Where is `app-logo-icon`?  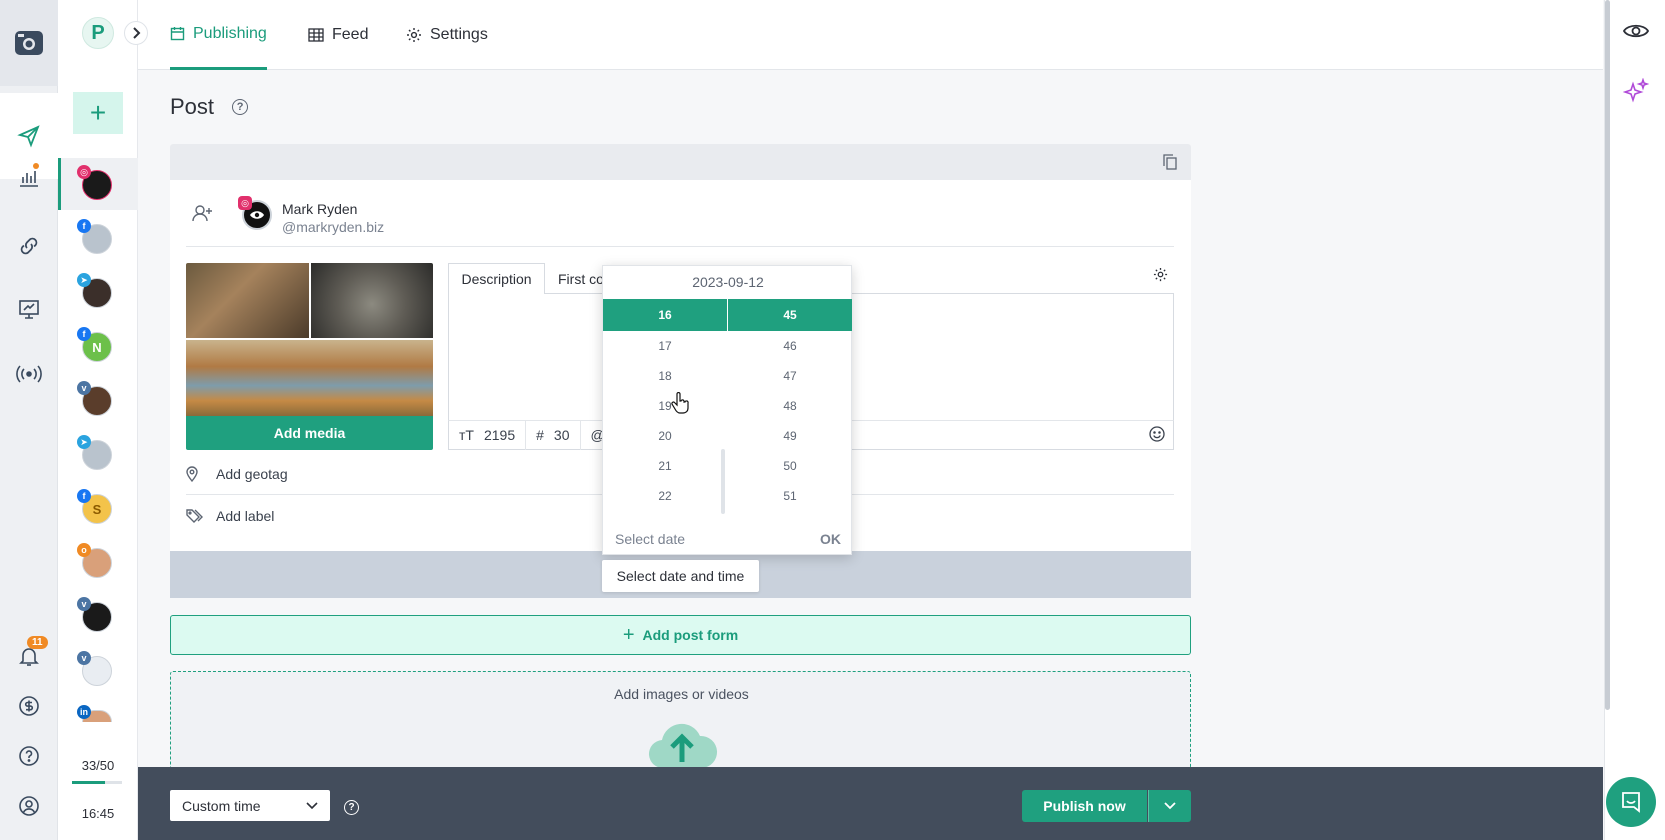
app-logo-icon is located at coordinates (29, 43).